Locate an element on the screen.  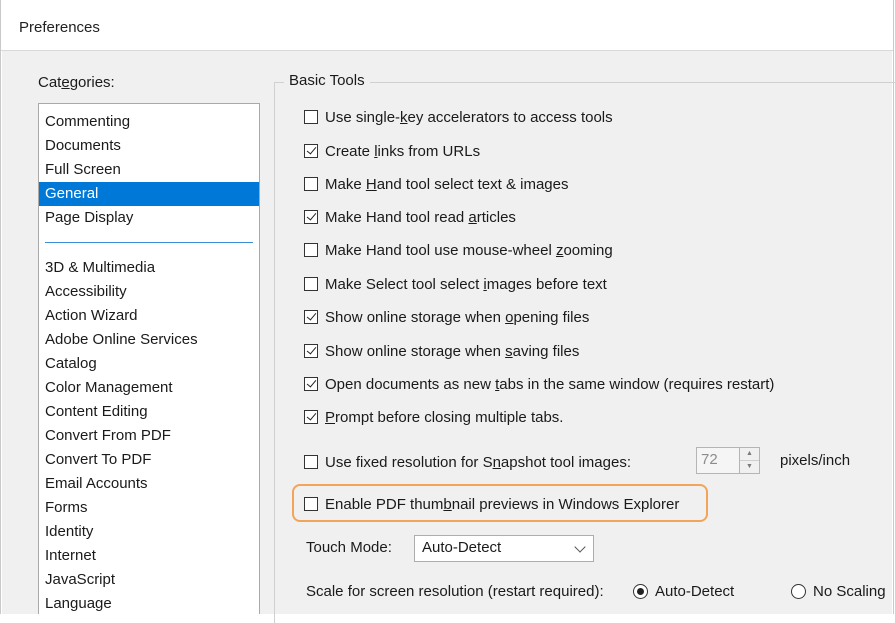
basic-tools-title: Basic Tools is located at coordinates (327, 80).